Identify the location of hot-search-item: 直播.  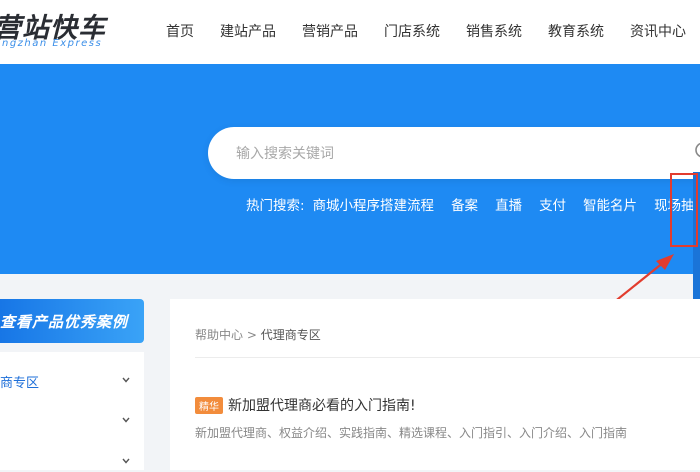
(508, 204).